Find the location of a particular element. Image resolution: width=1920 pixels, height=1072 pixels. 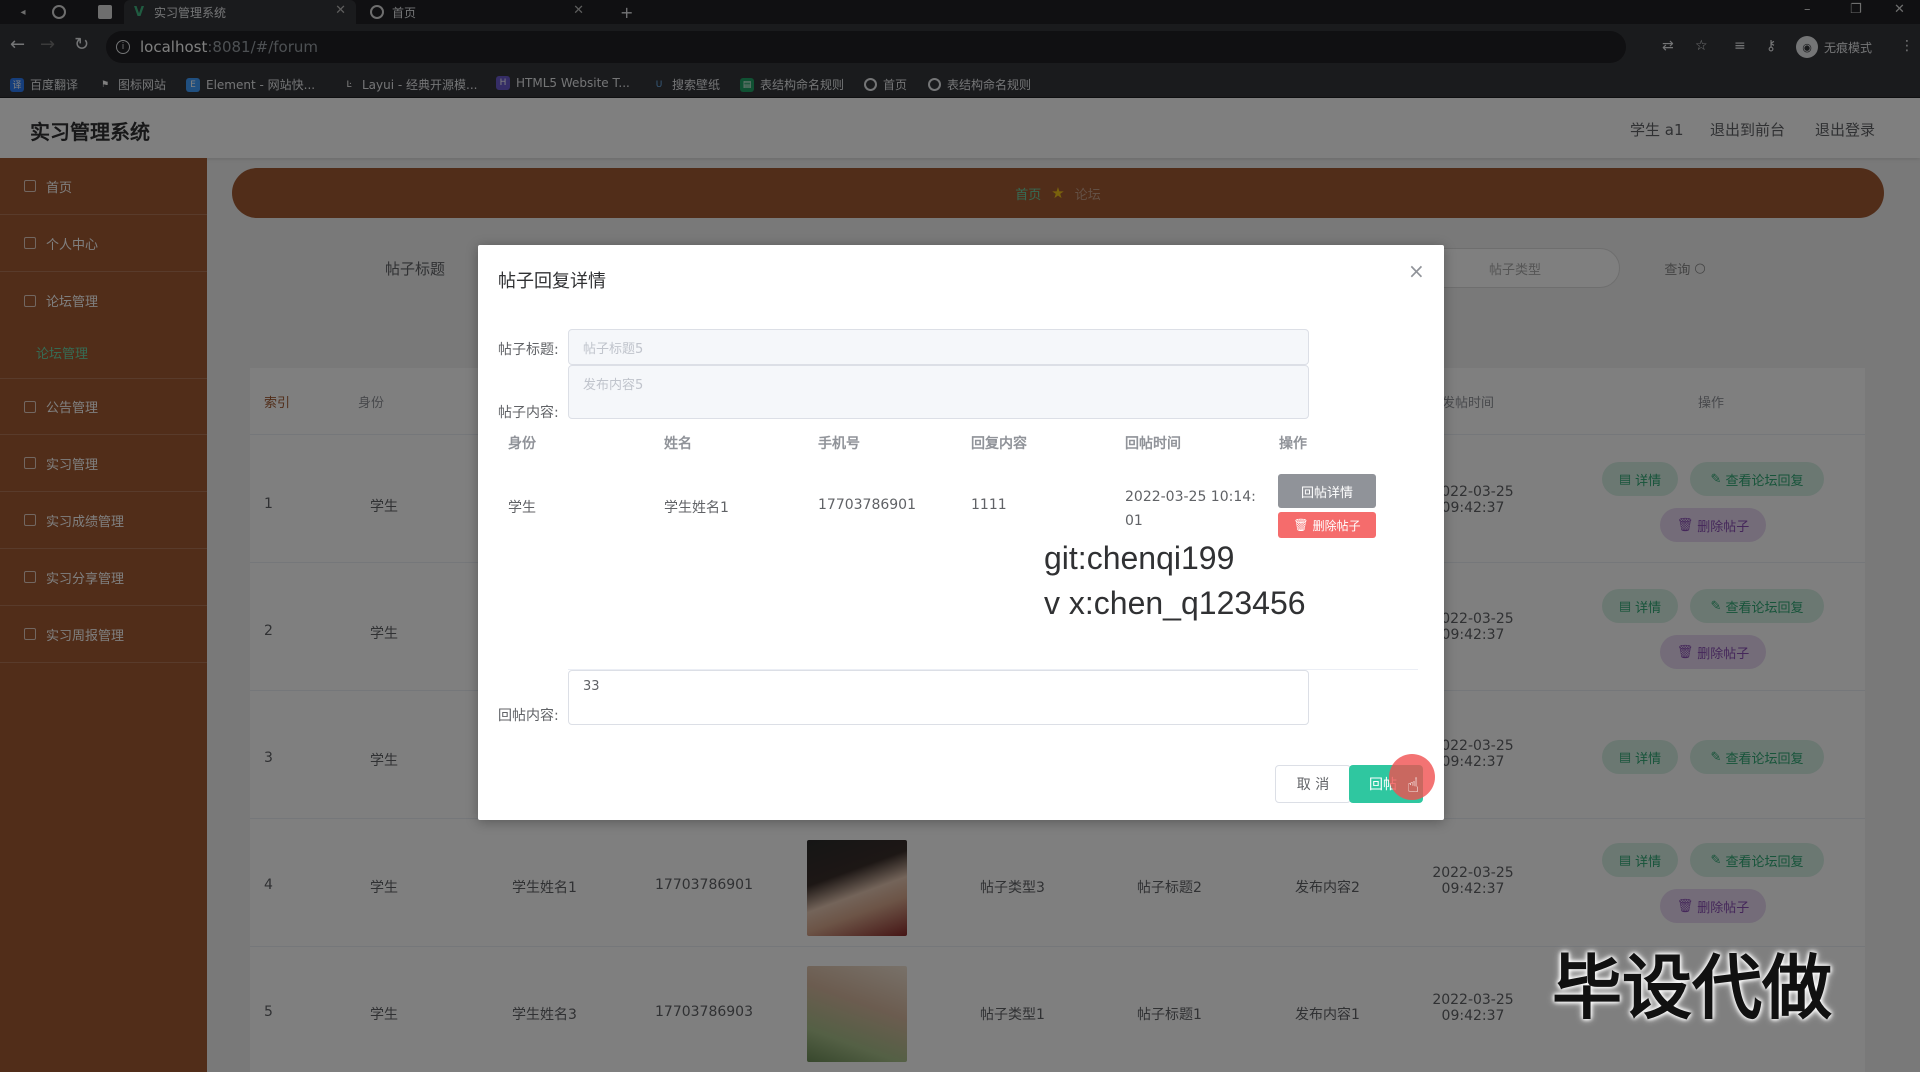

reply-th-time: 回帖时间 is located at coordinates (1153, 444).